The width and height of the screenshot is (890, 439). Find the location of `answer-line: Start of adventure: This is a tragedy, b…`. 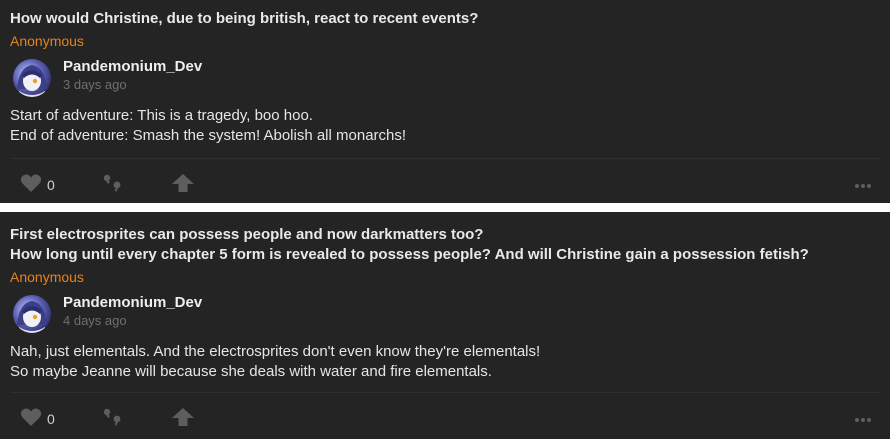

answer-line: Start of adventure: This is a tragedy, b… is located at coordinates (161, 115).